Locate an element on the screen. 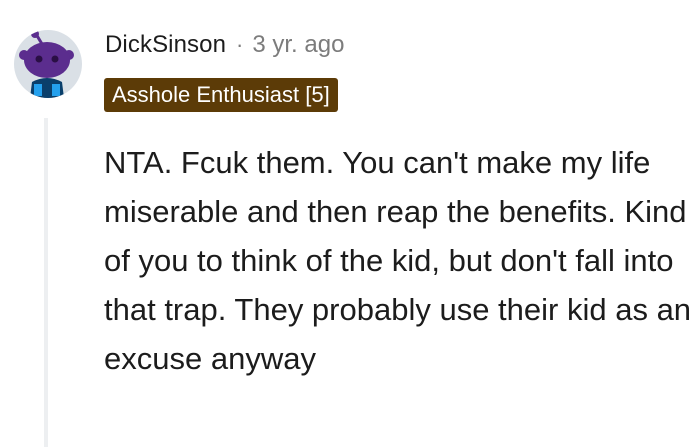 The image size is (700, 447). user-avatar is located at coordinates (48, 64).